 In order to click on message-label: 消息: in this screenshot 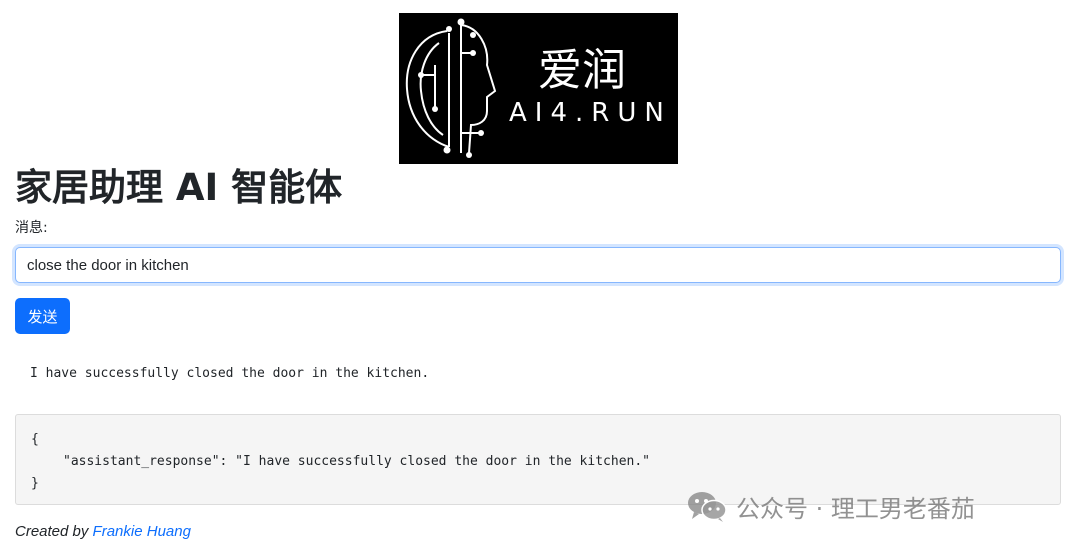, I will do `click(31, 228)`.